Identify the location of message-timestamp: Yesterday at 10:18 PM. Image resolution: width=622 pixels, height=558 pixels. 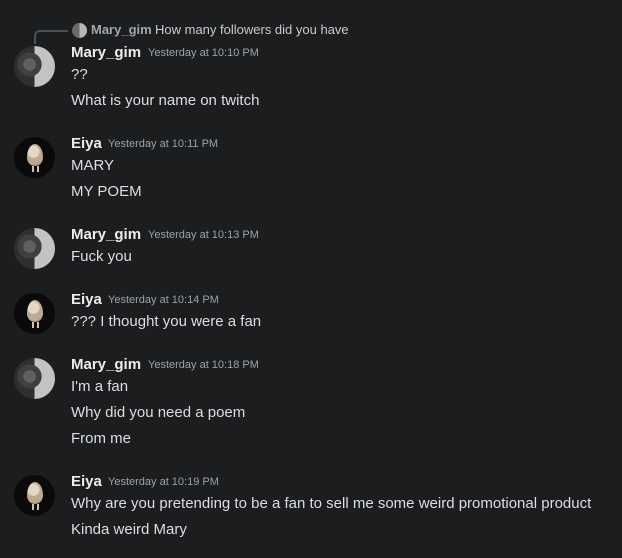
(203, 365).